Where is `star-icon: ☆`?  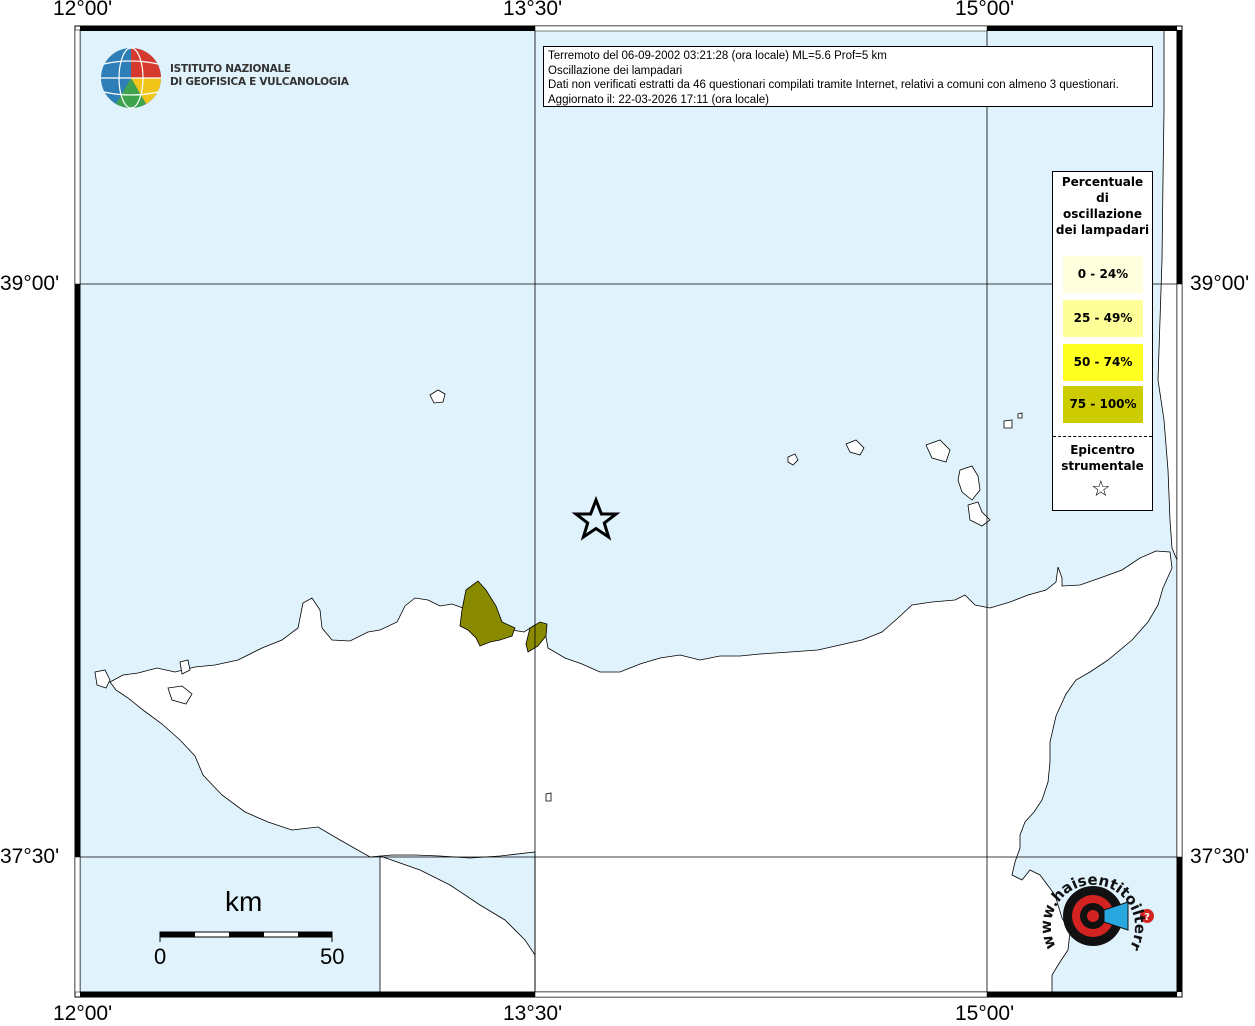
star-icon: ☆ is located at coordinates (1101, 489).